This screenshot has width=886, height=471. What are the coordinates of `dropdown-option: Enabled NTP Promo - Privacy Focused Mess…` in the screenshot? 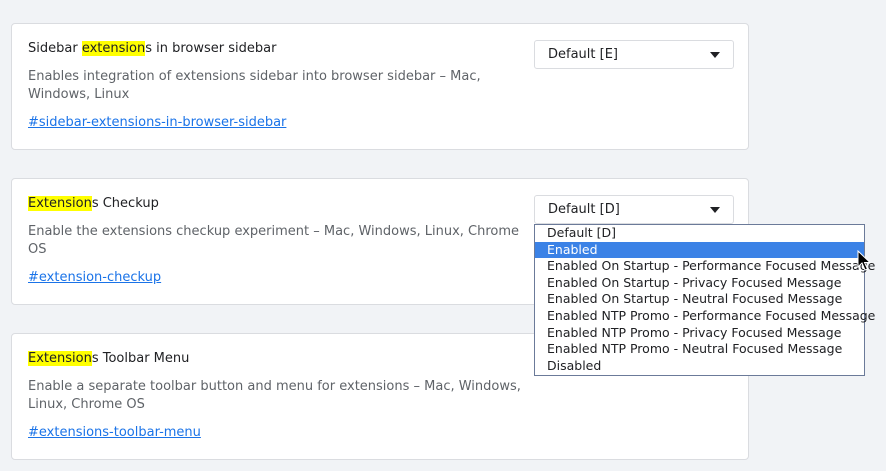 It's located at (699, 333).